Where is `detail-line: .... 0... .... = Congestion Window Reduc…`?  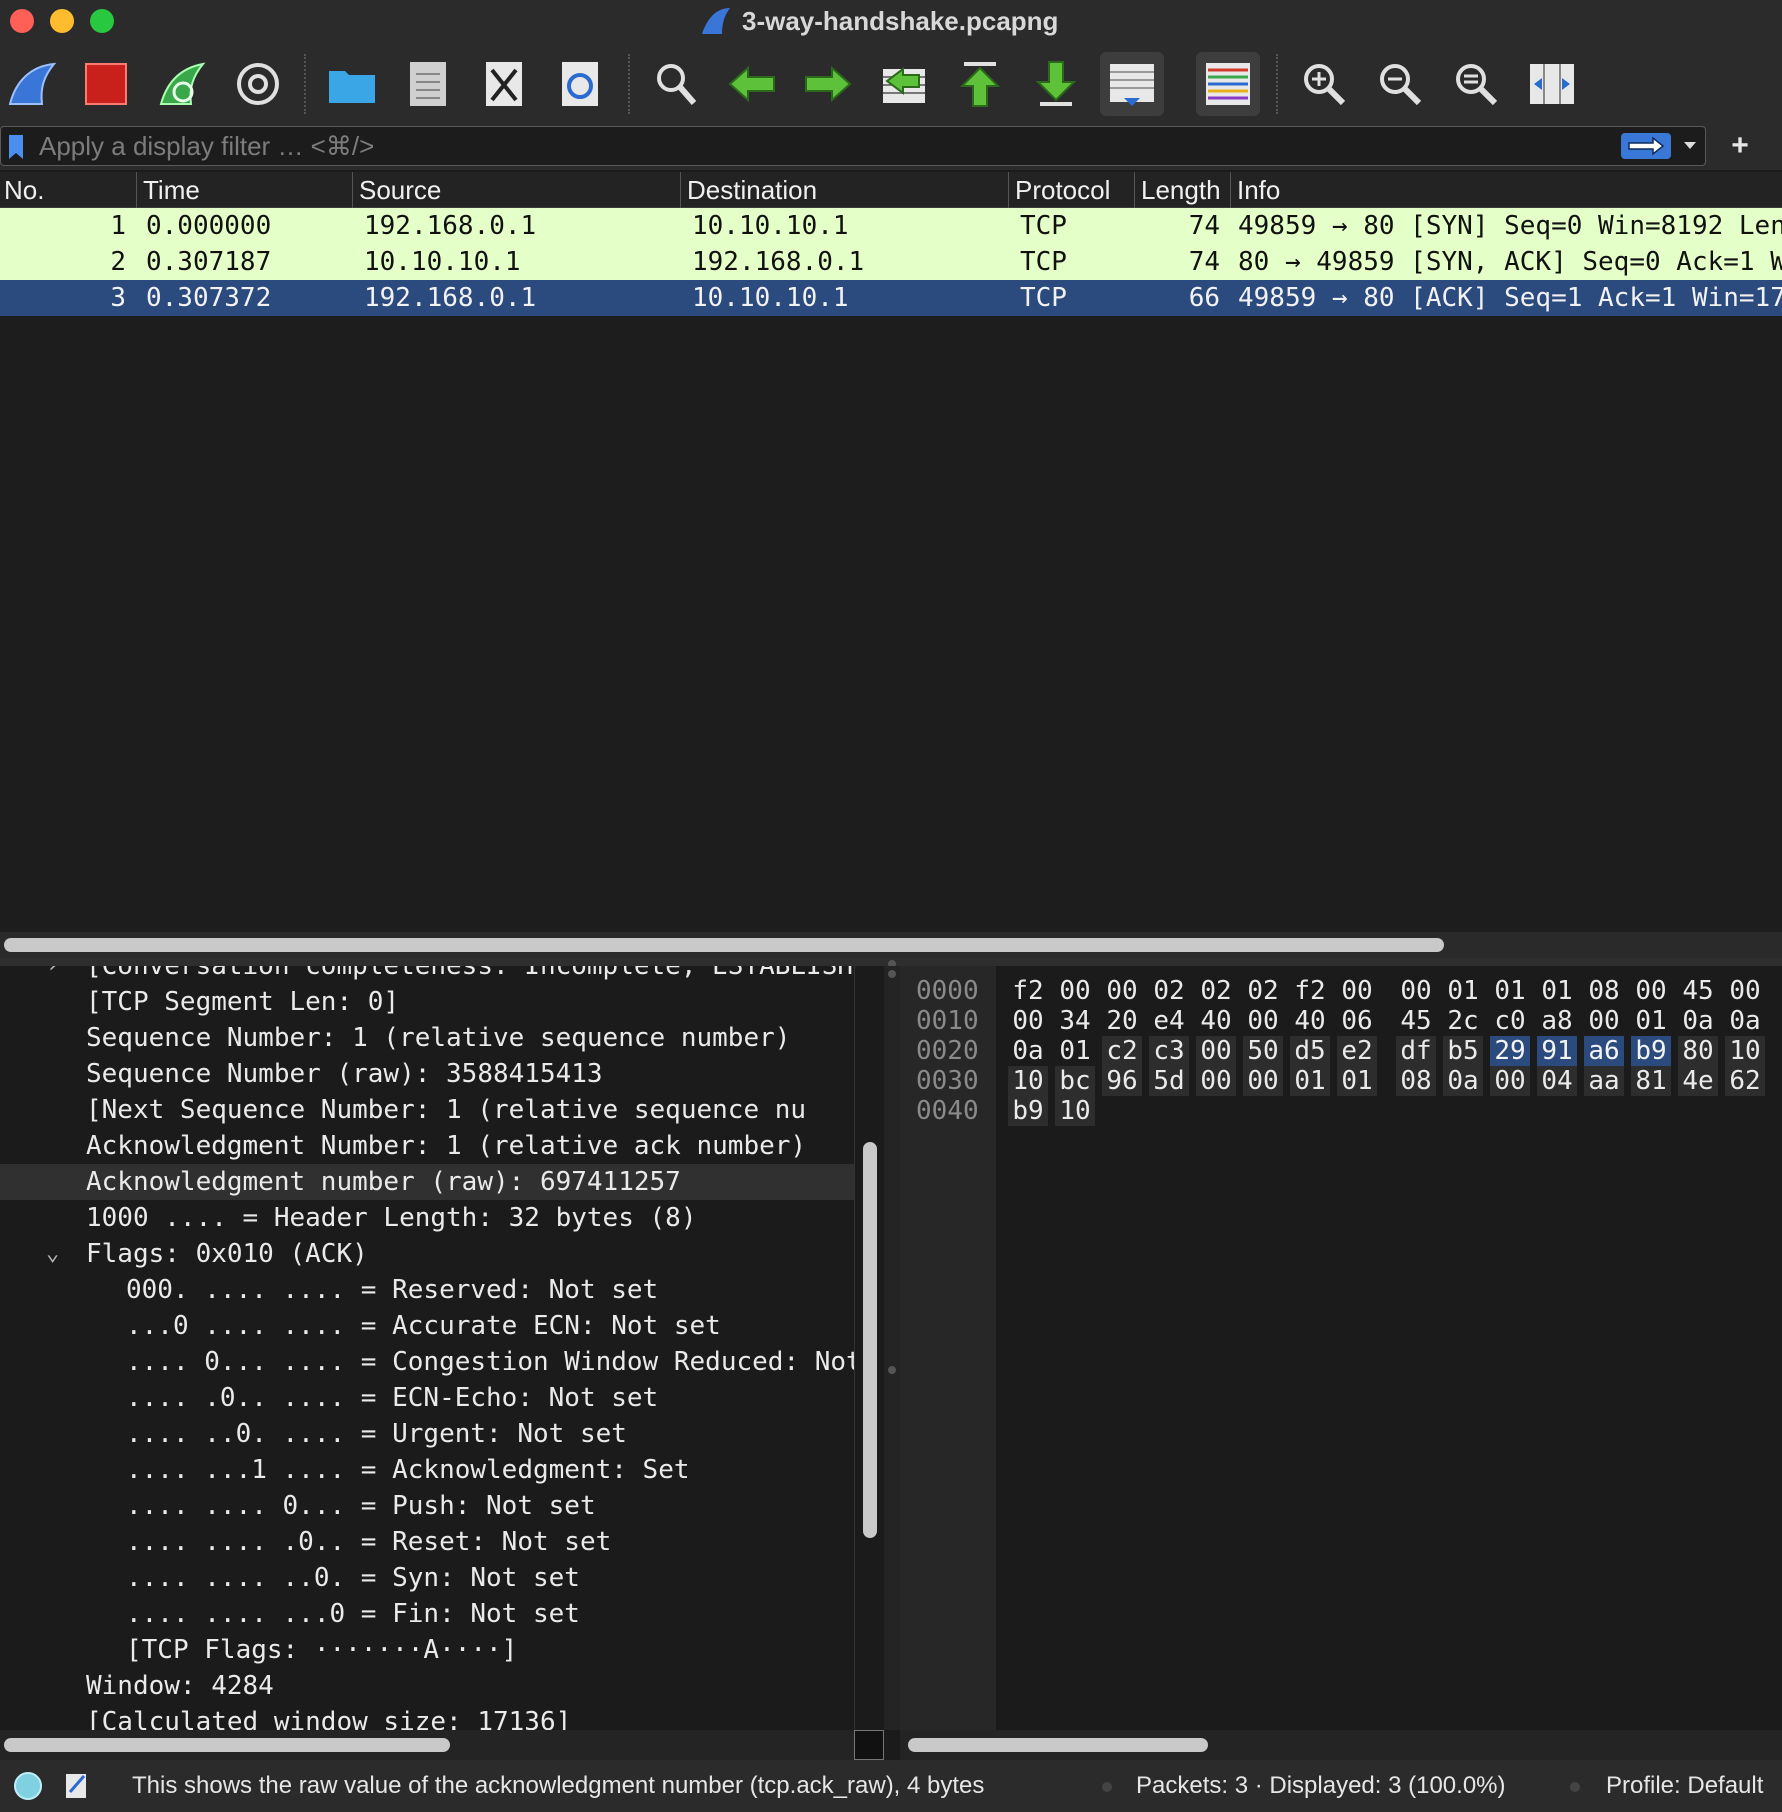
detail-line: .... 0... .... = Congestion Window Reduc… is located at coordinates (427, 1362).